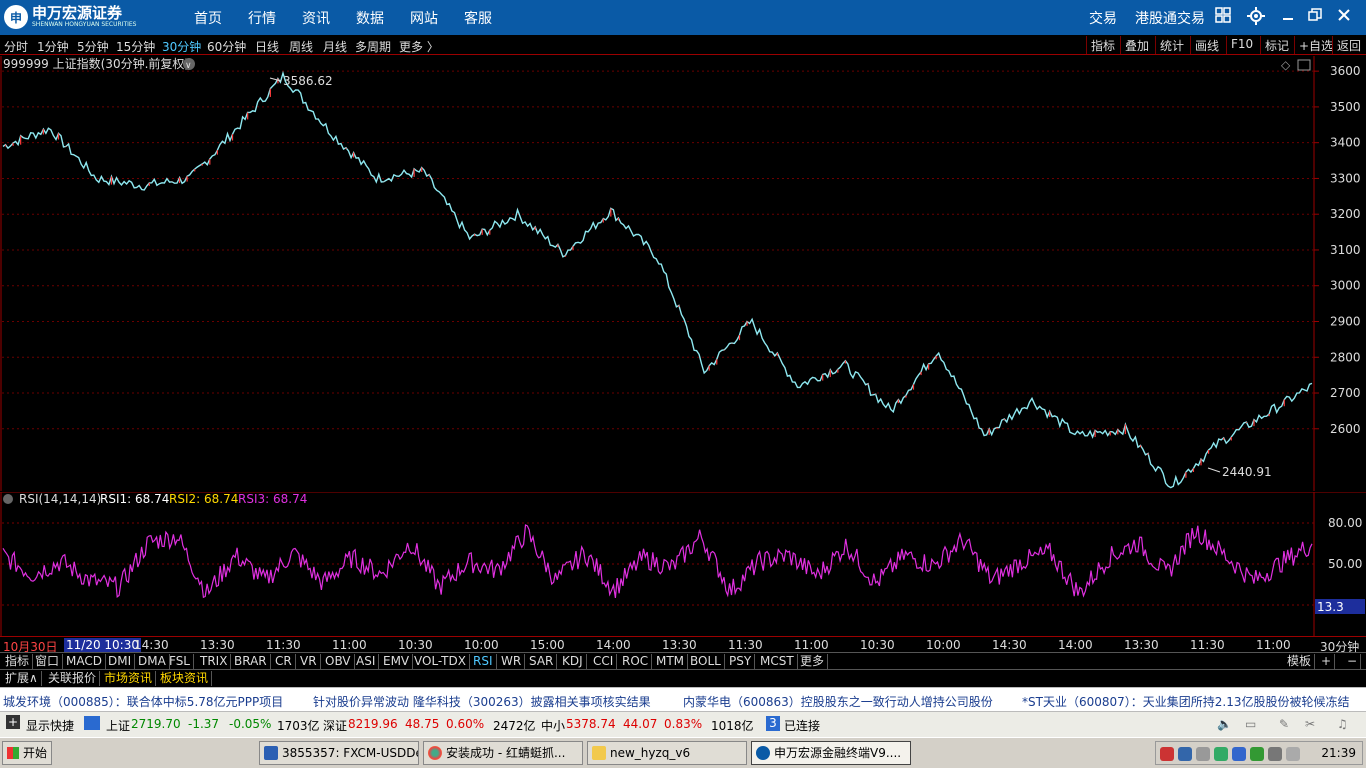 Image resolution: width=1366 pixels, height=768 pixels. What do you see at coordinates (366, 661) in the screenshot?
I see `ind-tab-asi: ASI` at bounding box center [366, 661].